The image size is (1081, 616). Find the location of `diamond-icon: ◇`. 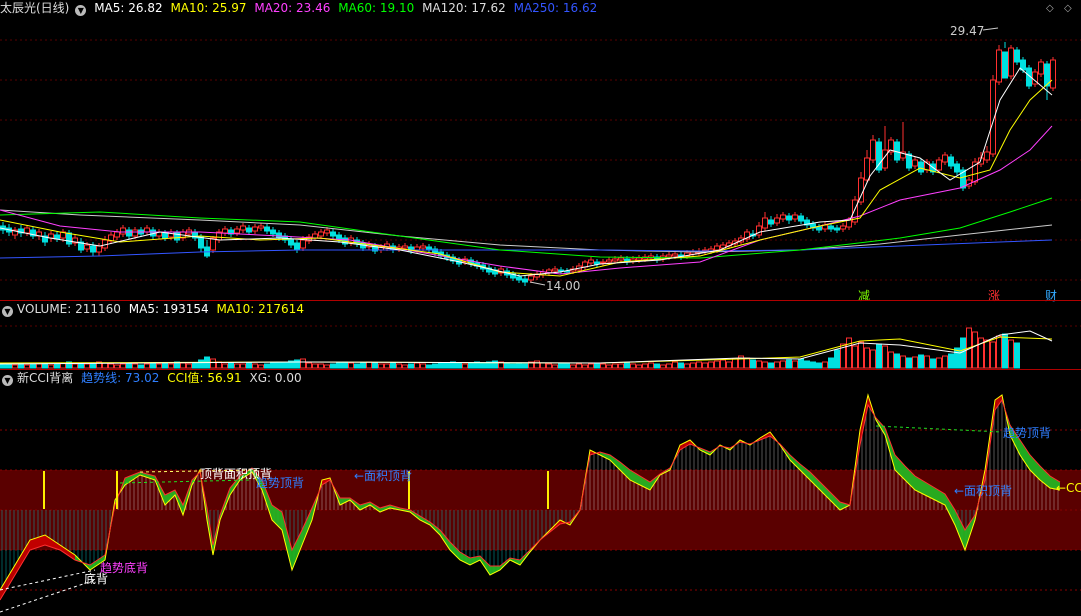

diamond-icon: ◇ is located at coordinates (1050, 8).